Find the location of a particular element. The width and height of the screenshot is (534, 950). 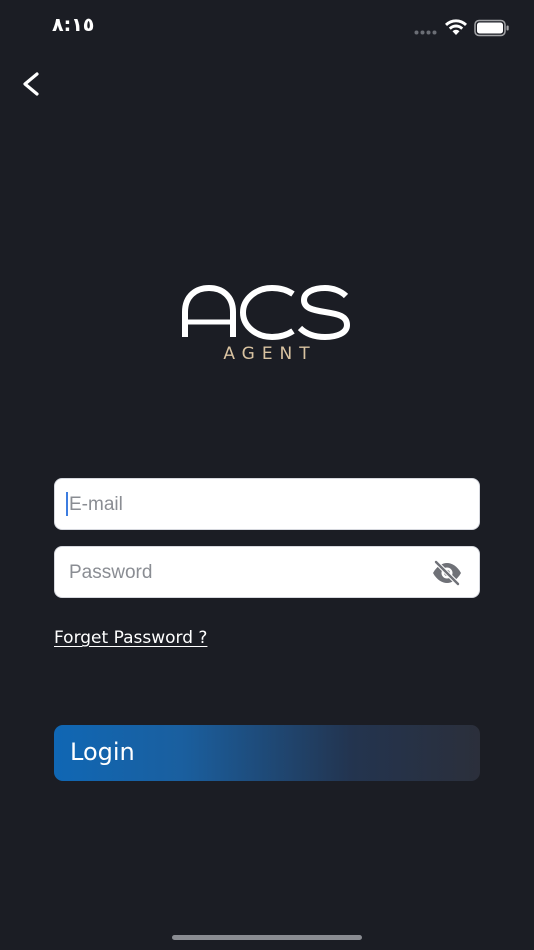

back-button is located at coordinates (32, 84).